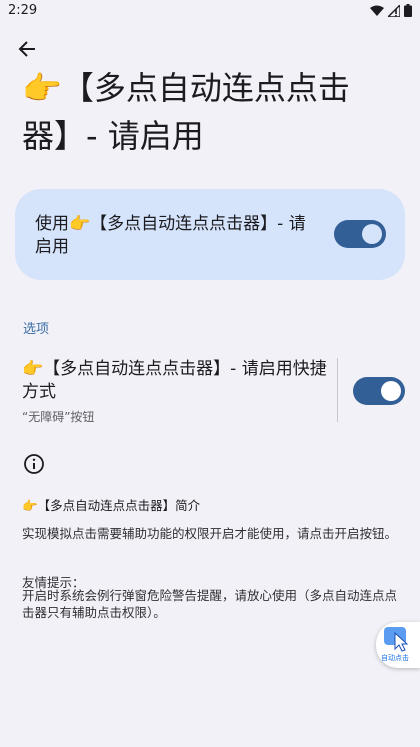 This screenshot has height=747, width=420. I want to click on floating-ball-button: 自动点击, so click(398, 645).